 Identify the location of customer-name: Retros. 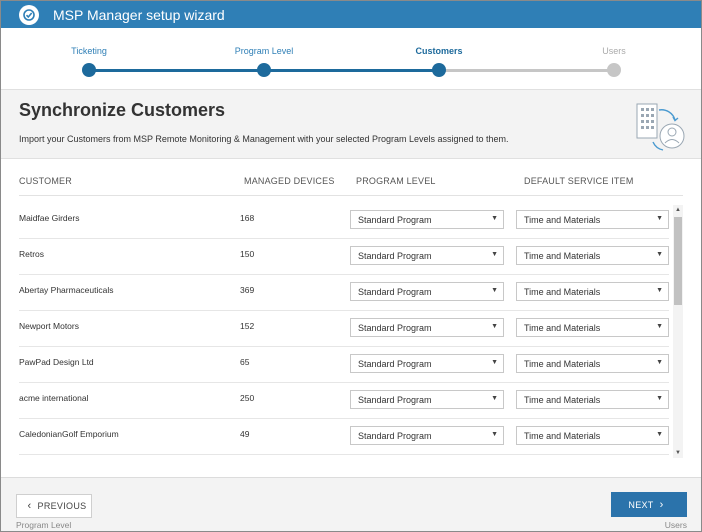
(32, 254).